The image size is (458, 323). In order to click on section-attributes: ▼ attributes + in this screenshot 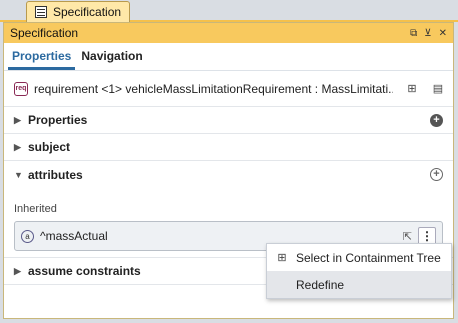, I will do `click(228, 174)`.